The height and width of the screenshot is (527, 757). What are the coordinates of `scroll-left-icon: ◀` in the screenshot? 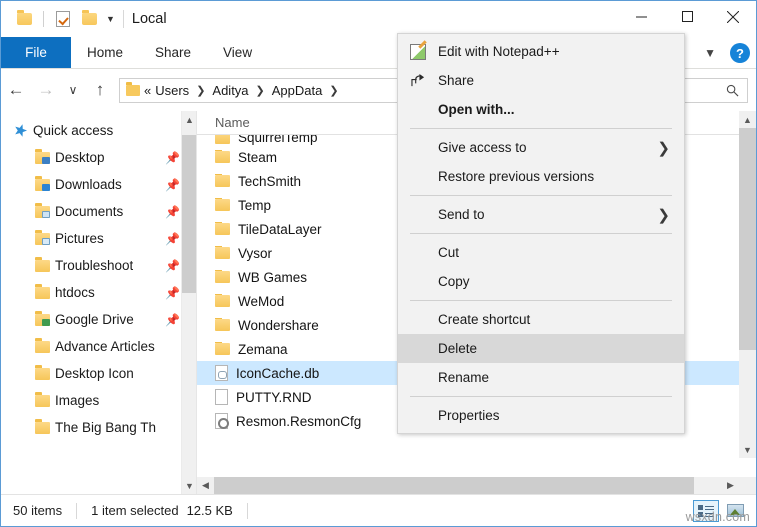 It's located at (205, 485).